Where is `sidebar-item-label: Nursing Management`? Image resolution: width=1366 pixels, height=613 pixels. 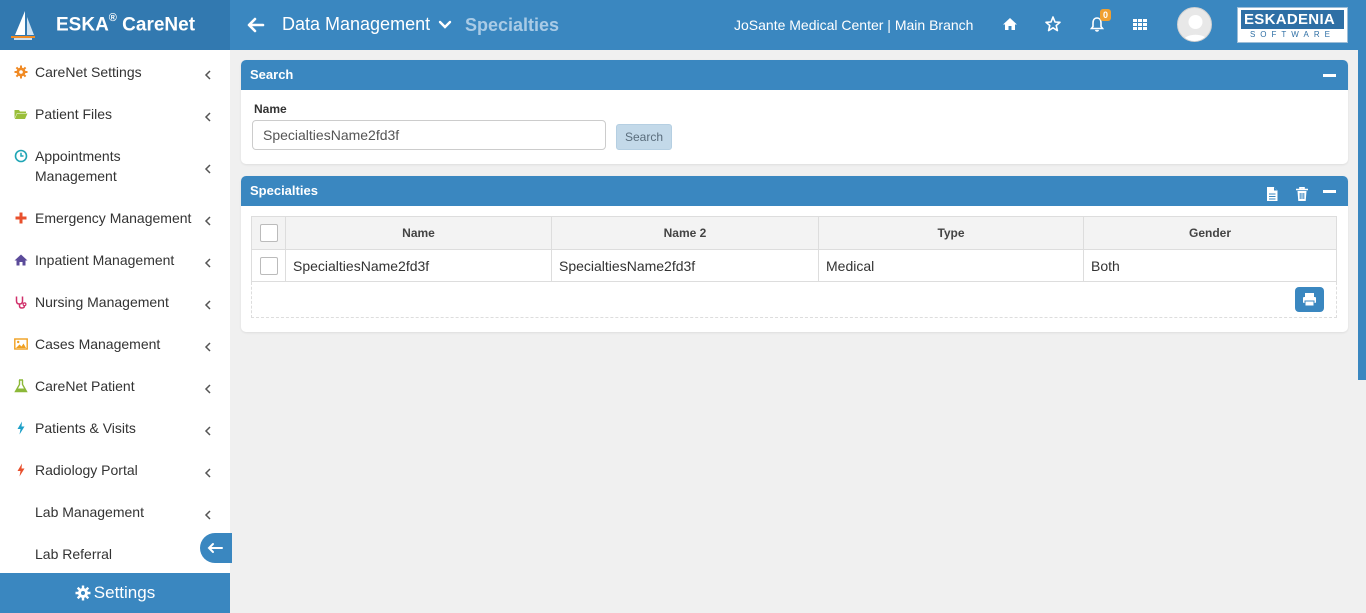
sidebar-item-label: Nursing Management is located at coordinates (102, 302).